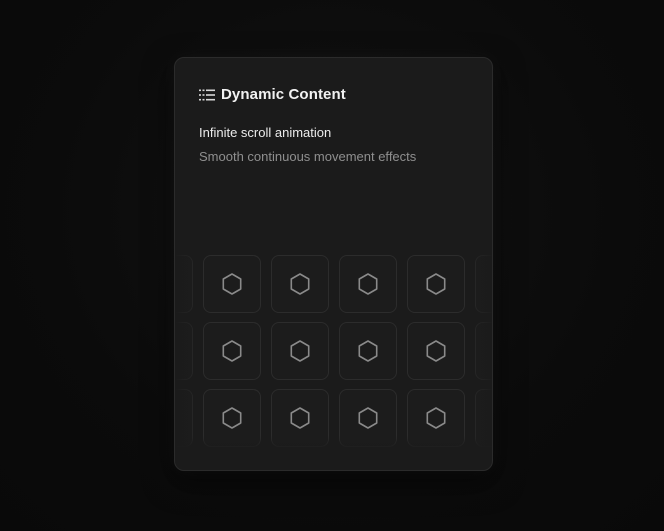  Describe the element at coordinates (308, 156) in the screenshot. I see `card-description: Smooth continuous movement effects` at that location.